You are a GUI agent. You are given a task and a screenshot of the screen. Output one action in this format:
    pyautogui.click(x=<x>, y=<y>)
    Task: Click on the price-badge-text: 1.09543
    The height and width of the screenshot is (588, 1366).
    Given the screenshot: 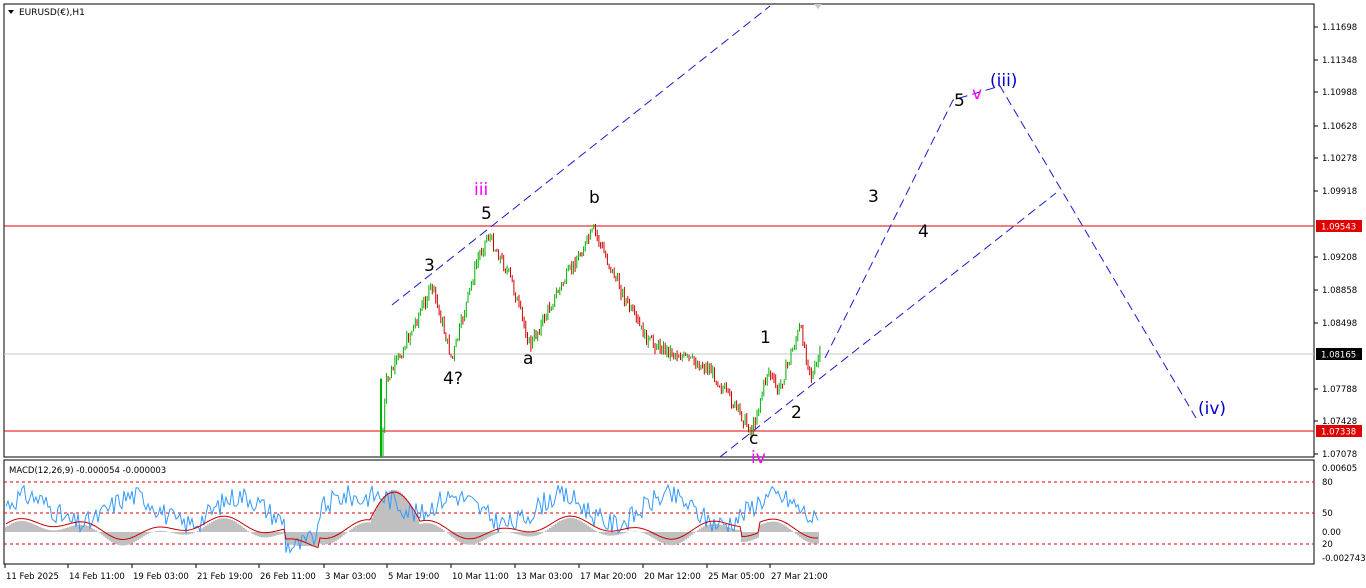 What is the action you would take?
    pyautogui.click(x=1338, y=228)
    